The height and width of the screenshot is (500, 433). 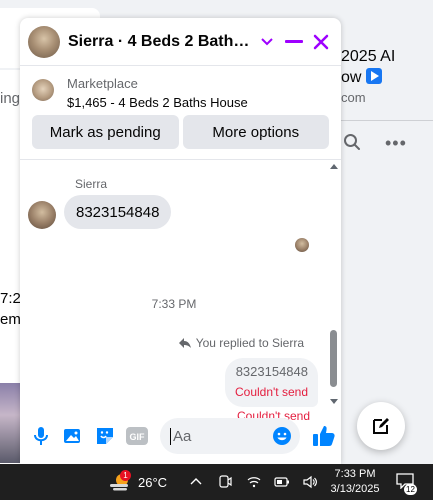 What do you see at coordinates (282, 482) in the screenshot?
I see `battery-icon` at bounding box center [282, 482].